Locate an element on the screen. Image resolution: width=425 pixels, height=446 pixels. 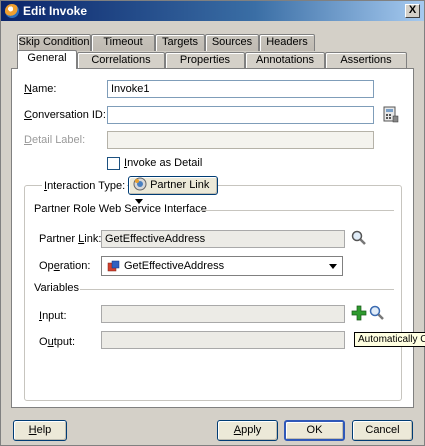
partner-link-icon is located at coordinates (140, 184).